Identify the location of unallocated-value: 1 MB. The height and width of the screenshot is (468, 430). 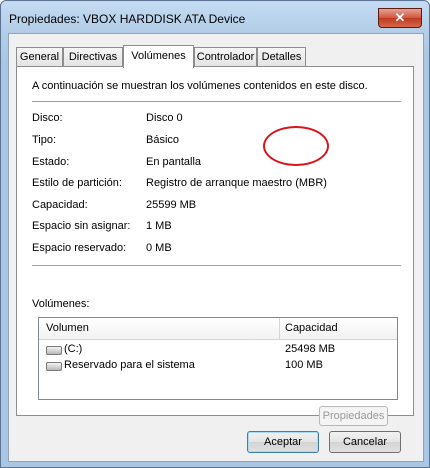
(159, 226).